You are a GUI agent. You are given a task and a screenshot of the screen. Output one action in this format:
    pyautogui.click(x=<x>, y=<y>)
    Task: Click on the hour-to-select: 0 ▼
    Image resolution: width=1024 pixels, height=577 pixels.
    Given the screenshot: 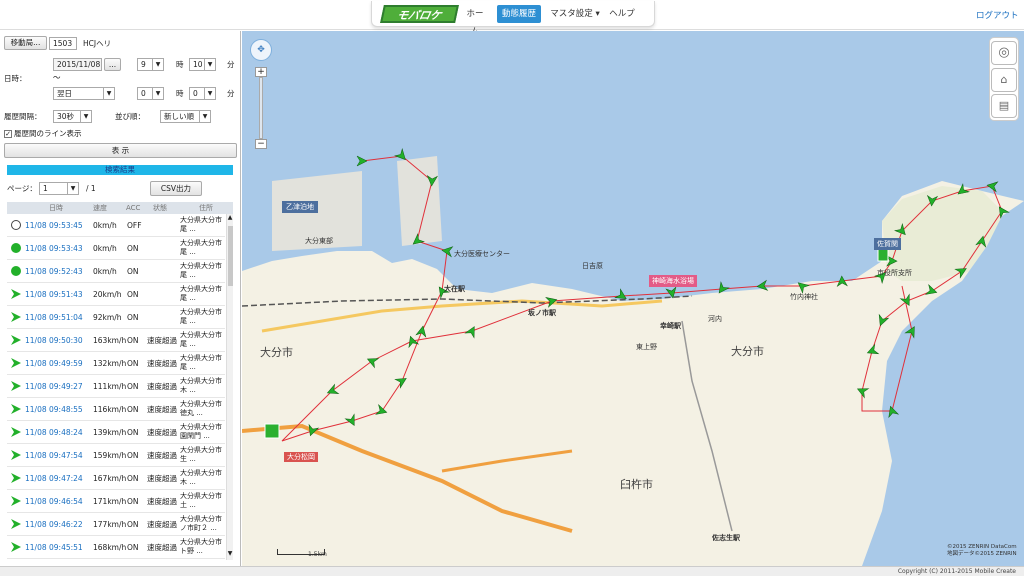 What is the action you would take?
    pyautogui.click(x=150, y=93)
    